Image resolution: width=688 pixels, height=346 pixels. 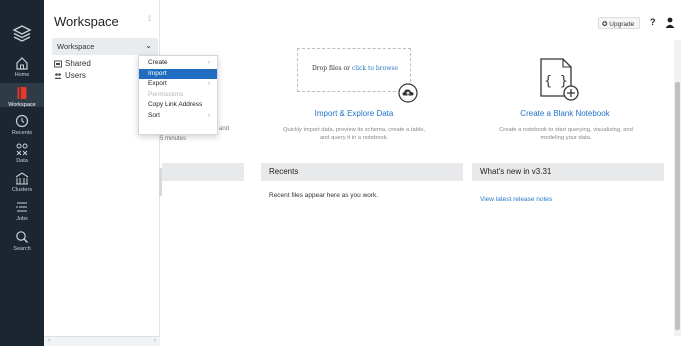 I want to click on workspace-item-label: Users, so click(x=75, y=75).